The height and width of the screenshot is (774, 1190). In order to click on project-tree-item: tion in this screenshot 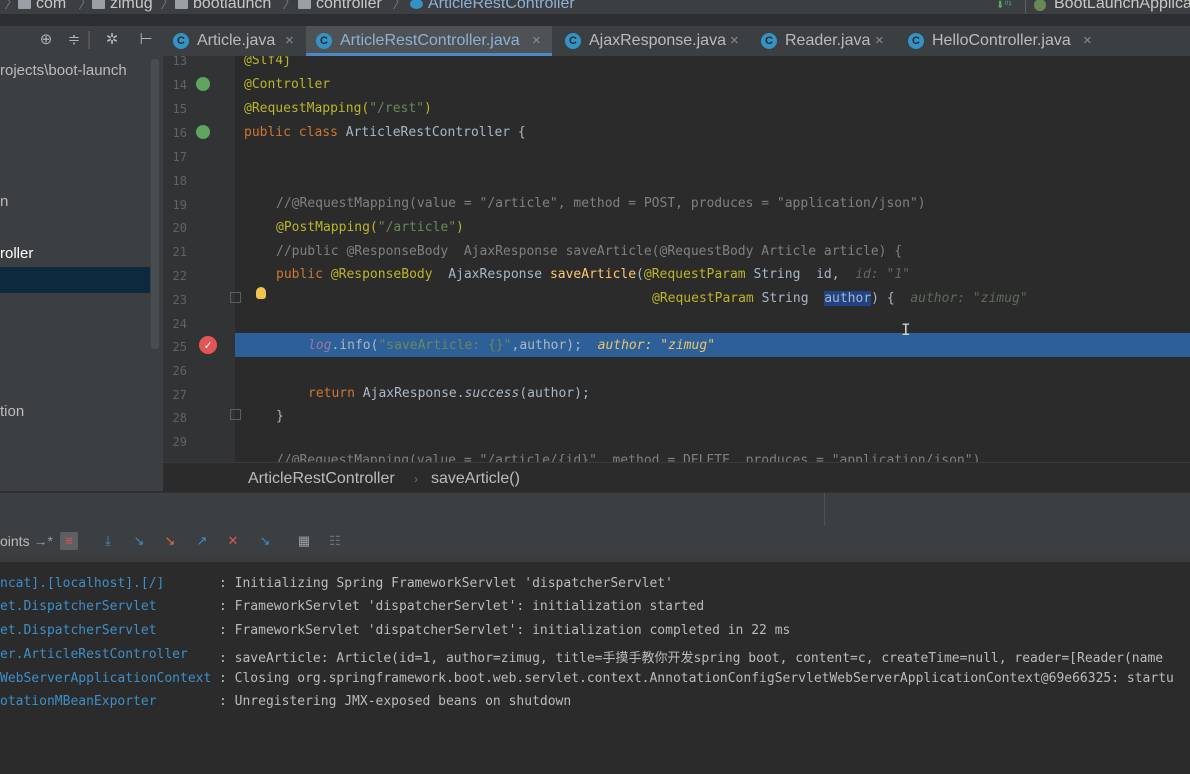, I will do `click(12, 411)`.